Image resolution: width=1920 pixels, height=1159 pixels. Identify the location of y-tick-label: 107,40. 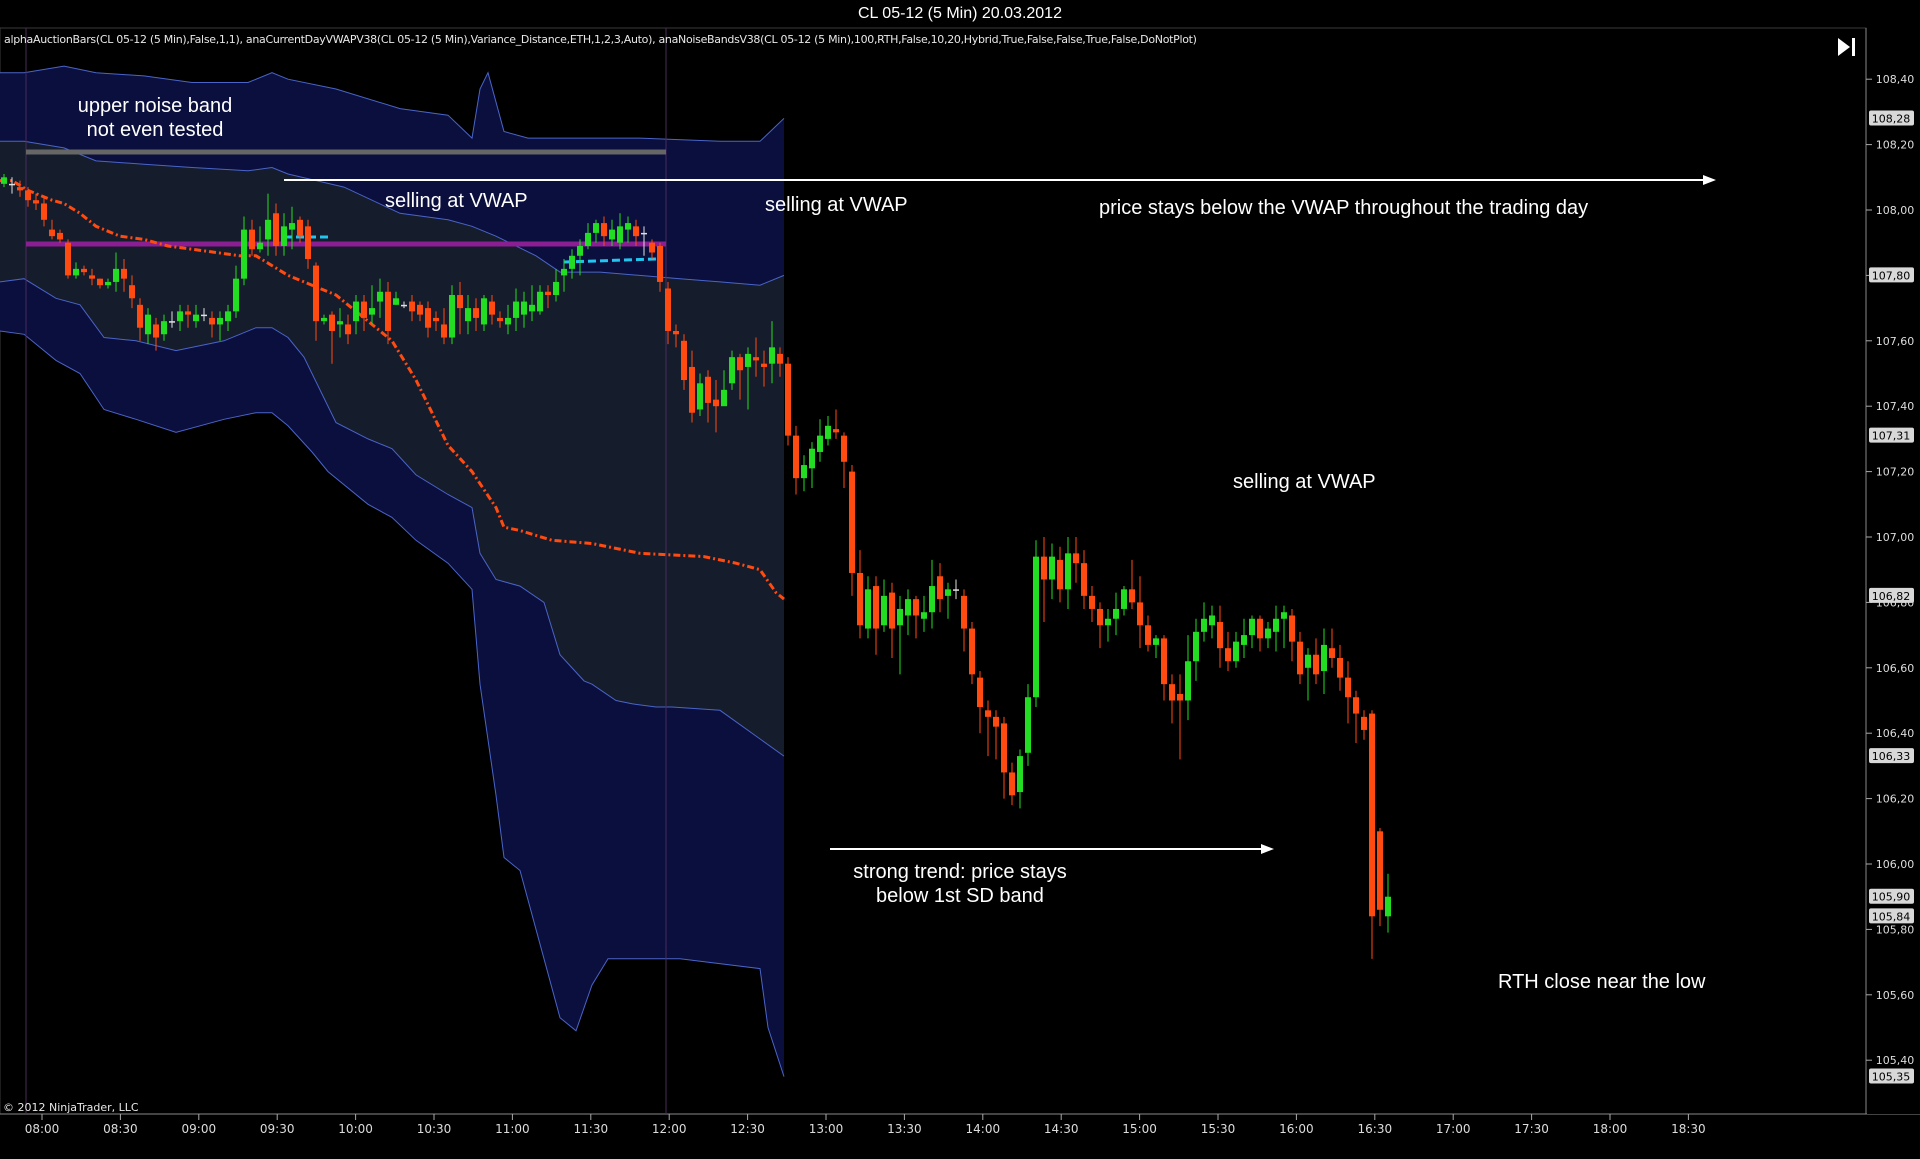
(1895, 406).